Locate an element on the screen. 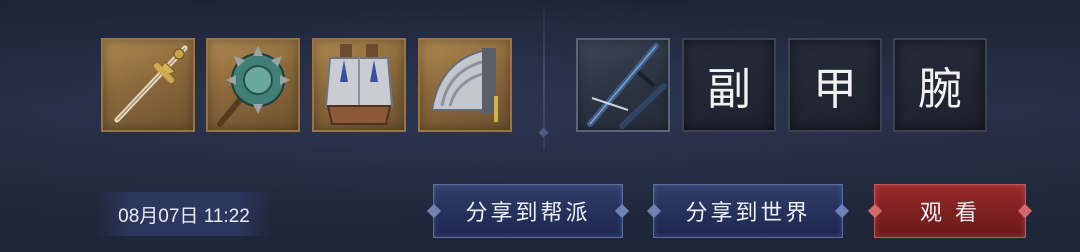  share-to-guild-label: 分享到帮派 is located at coordinates (528, 213).